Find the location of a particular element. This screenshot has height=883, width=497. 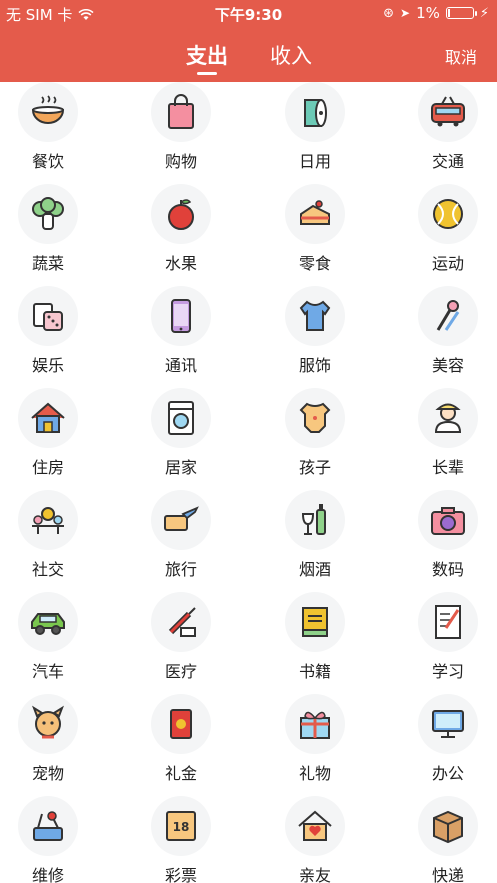

category-item: 通讯 is located at coordinates (181, 333).